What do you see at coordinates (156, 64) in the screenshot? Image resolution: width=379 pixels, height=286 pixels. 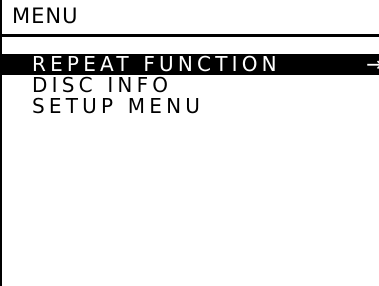 I see `menu-item-label: REPEAT FUNCTION` at bounding box center [156, 64].